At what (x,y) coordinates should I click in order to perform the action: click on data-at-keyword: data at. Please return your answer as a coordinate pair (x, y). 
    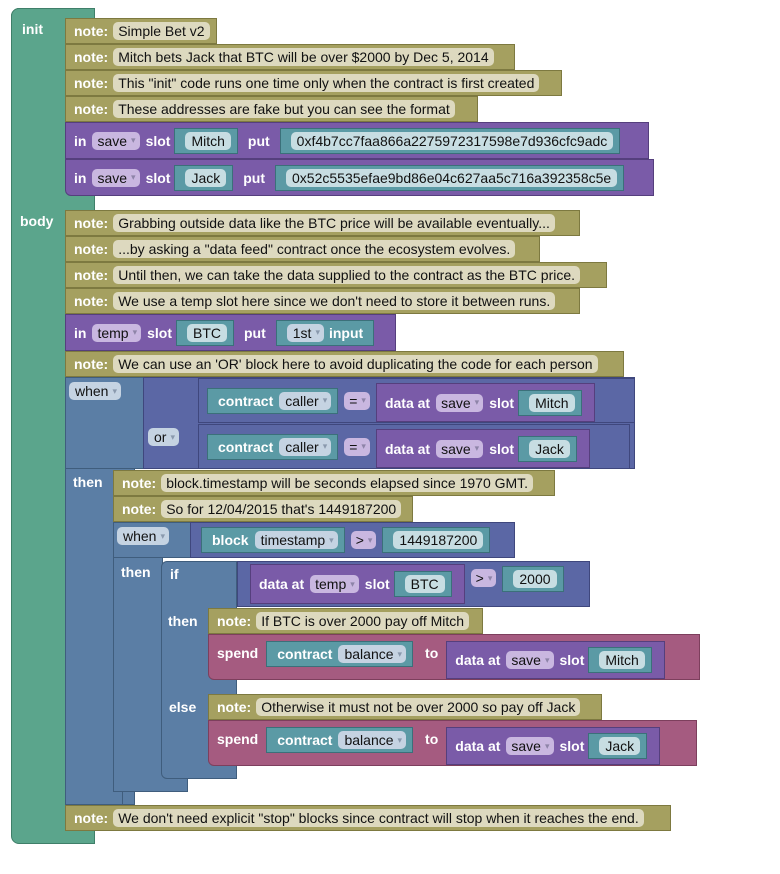
    Looking at the image, I should click on (478, 746).